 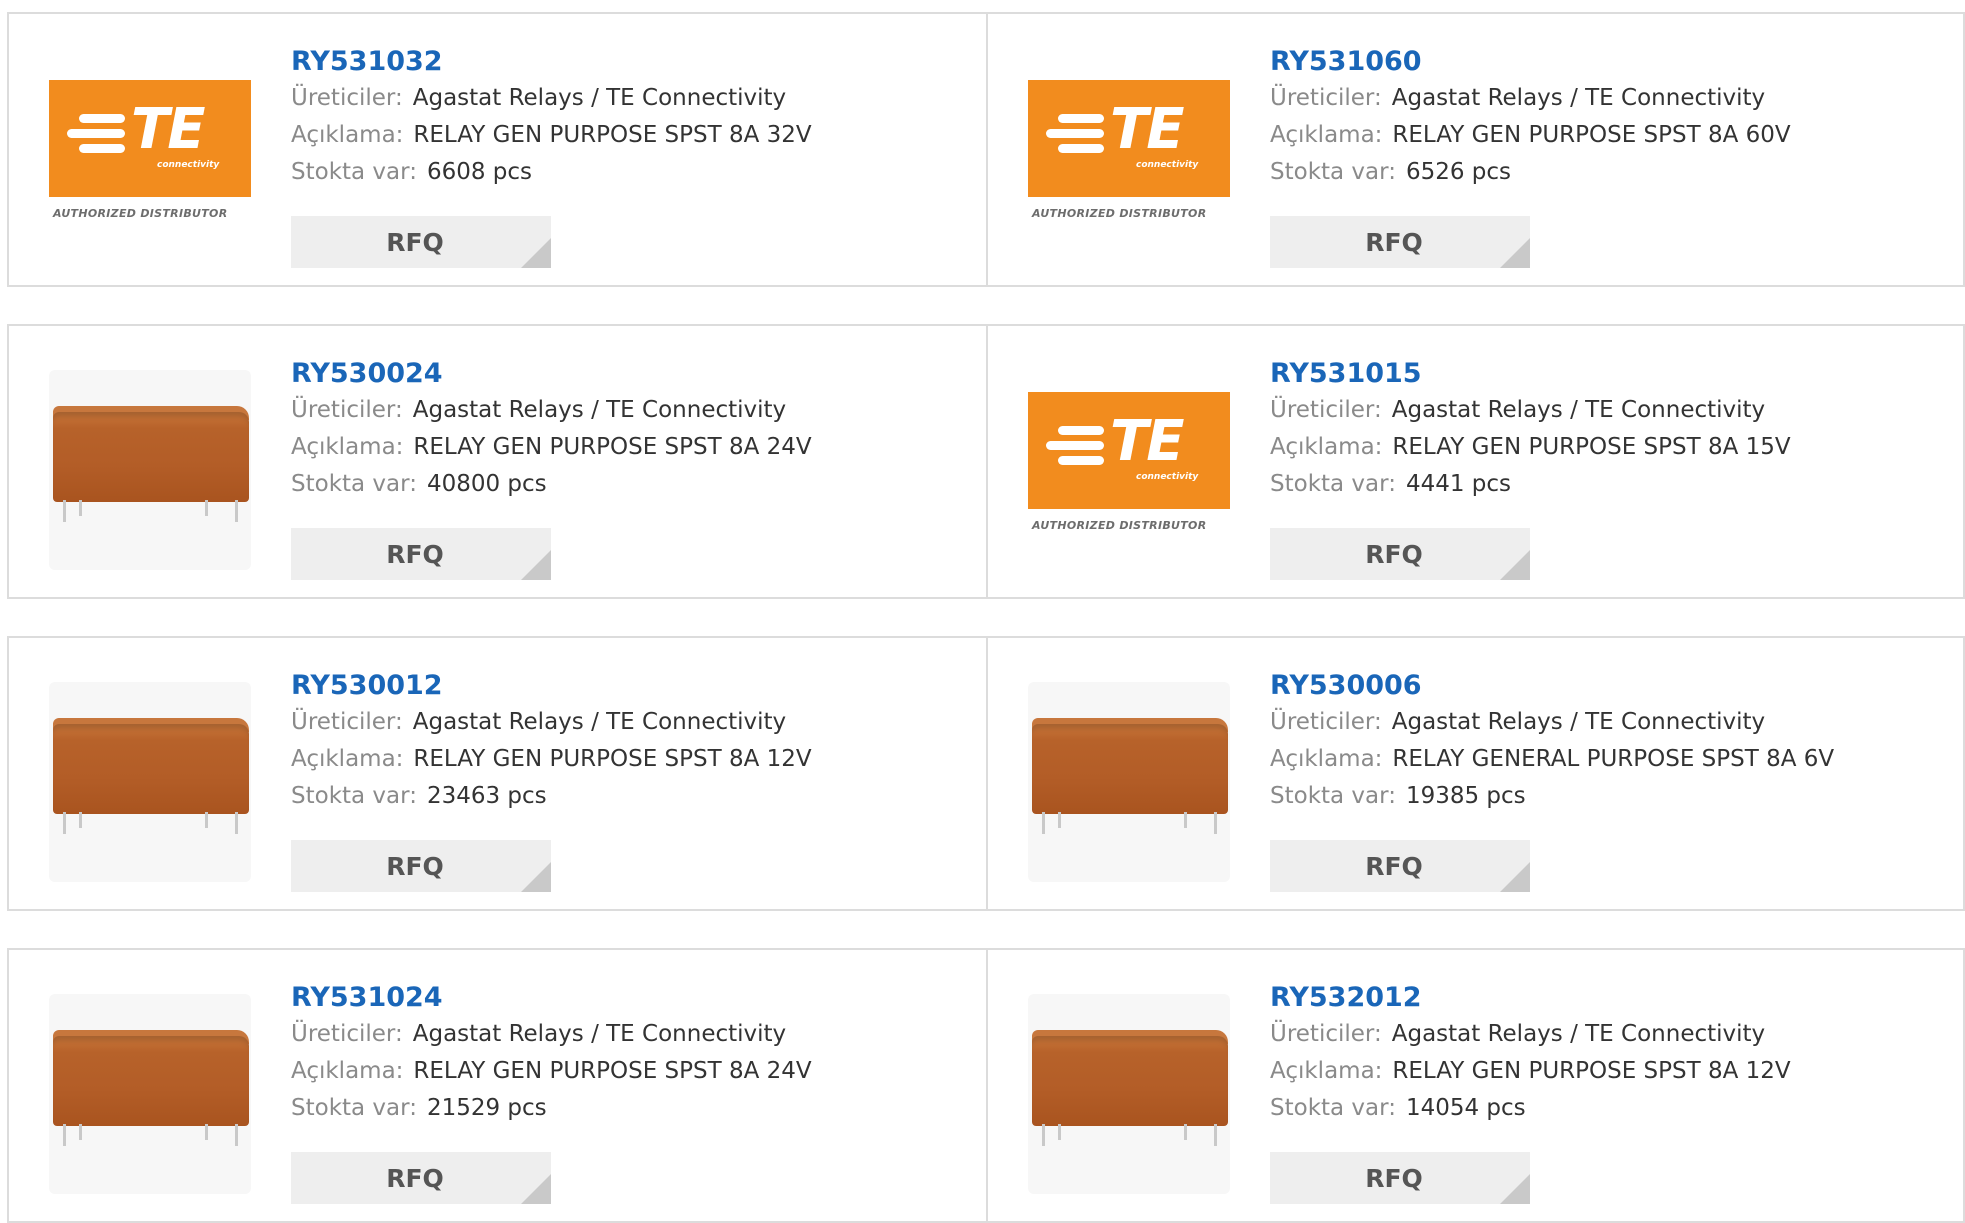 I want to click on te-connectivity-logo: TE connectivity AUTHORIZED DISTRIBUTOR, so click(x=150, y=157).